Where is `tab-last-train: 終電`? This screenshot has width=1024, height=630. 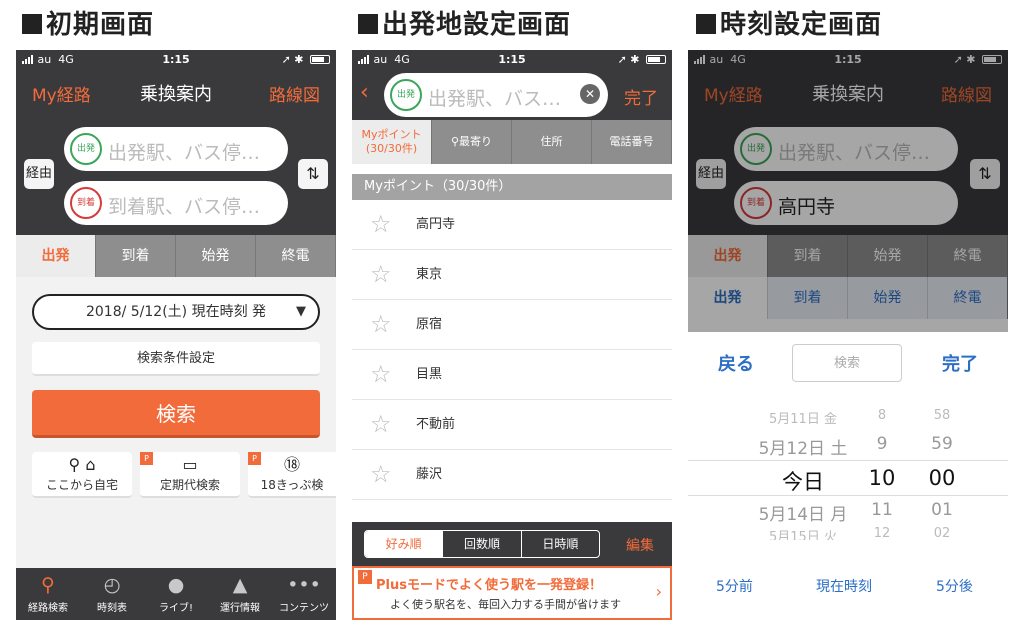
tab-last-train: 終電 is located at coordinates (296, 256).